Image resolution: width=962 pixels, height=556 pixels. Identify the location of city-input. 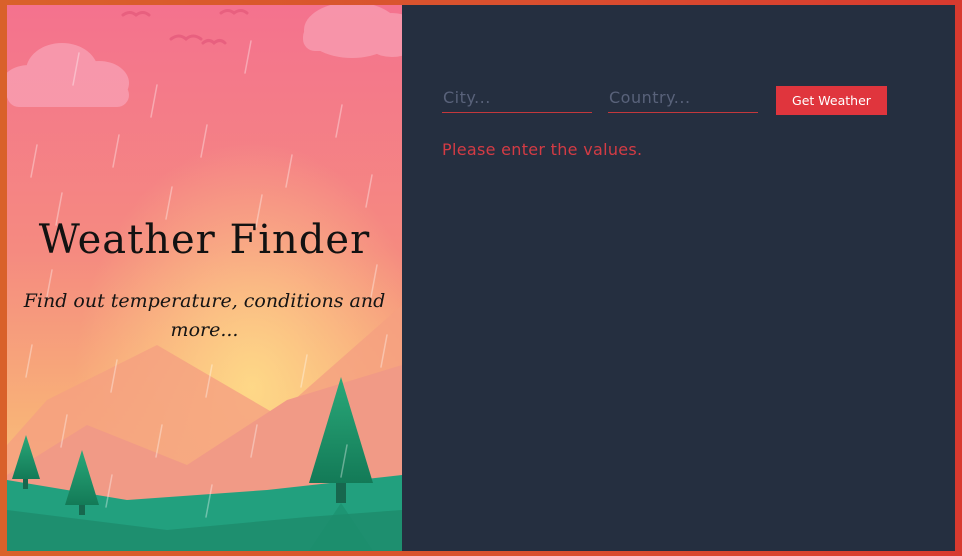
(517, 99).